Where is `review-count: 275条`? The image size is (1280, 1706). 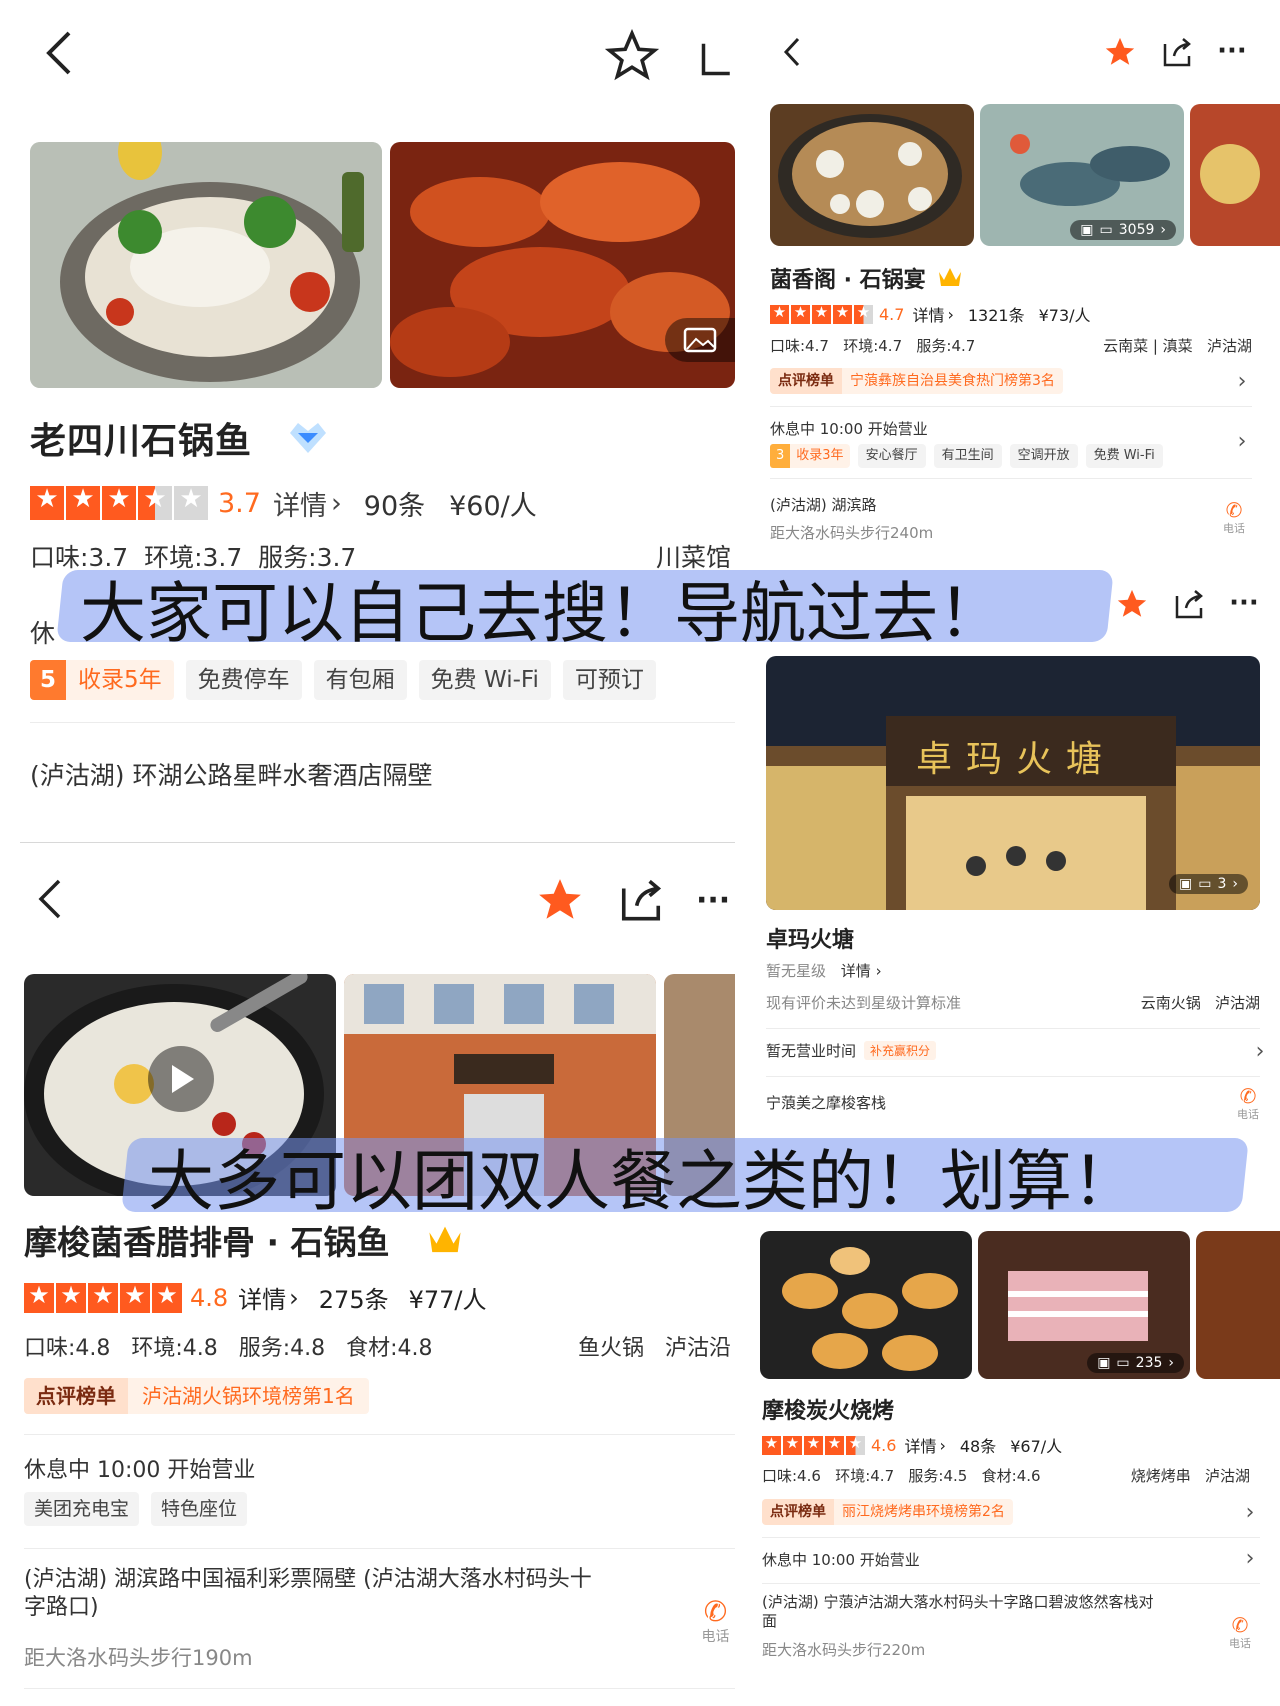 review-count: 275条 is located at coordinates (353, 1300).